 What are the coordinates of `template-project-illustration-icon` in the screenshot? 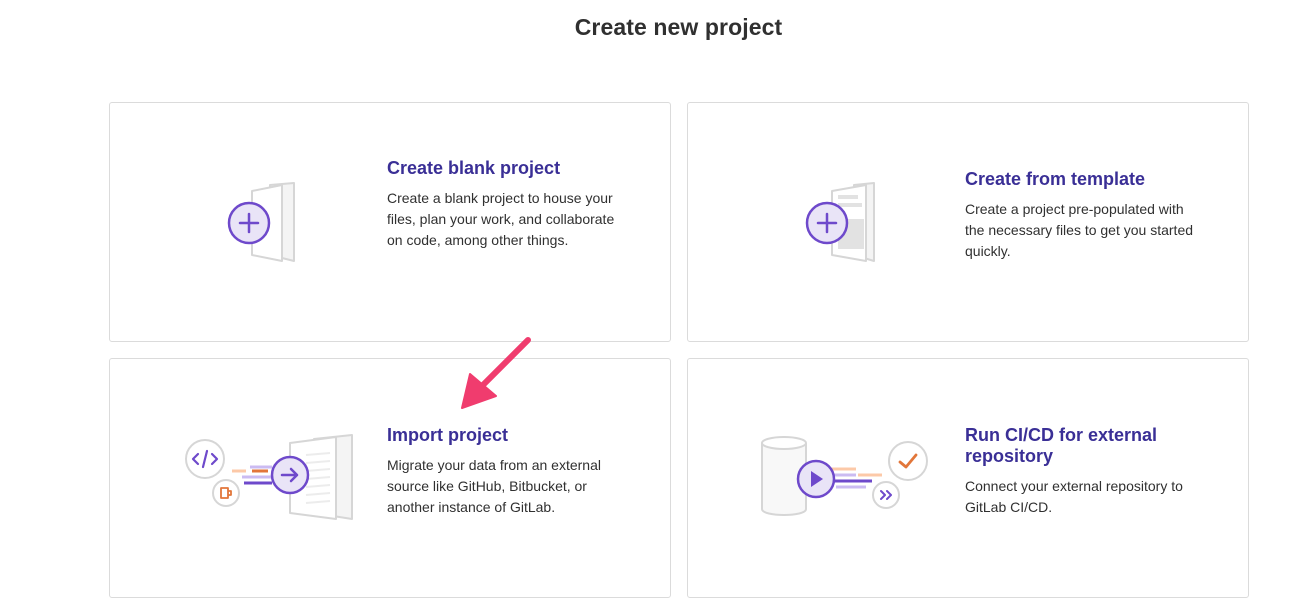 It's located at (840, 222).